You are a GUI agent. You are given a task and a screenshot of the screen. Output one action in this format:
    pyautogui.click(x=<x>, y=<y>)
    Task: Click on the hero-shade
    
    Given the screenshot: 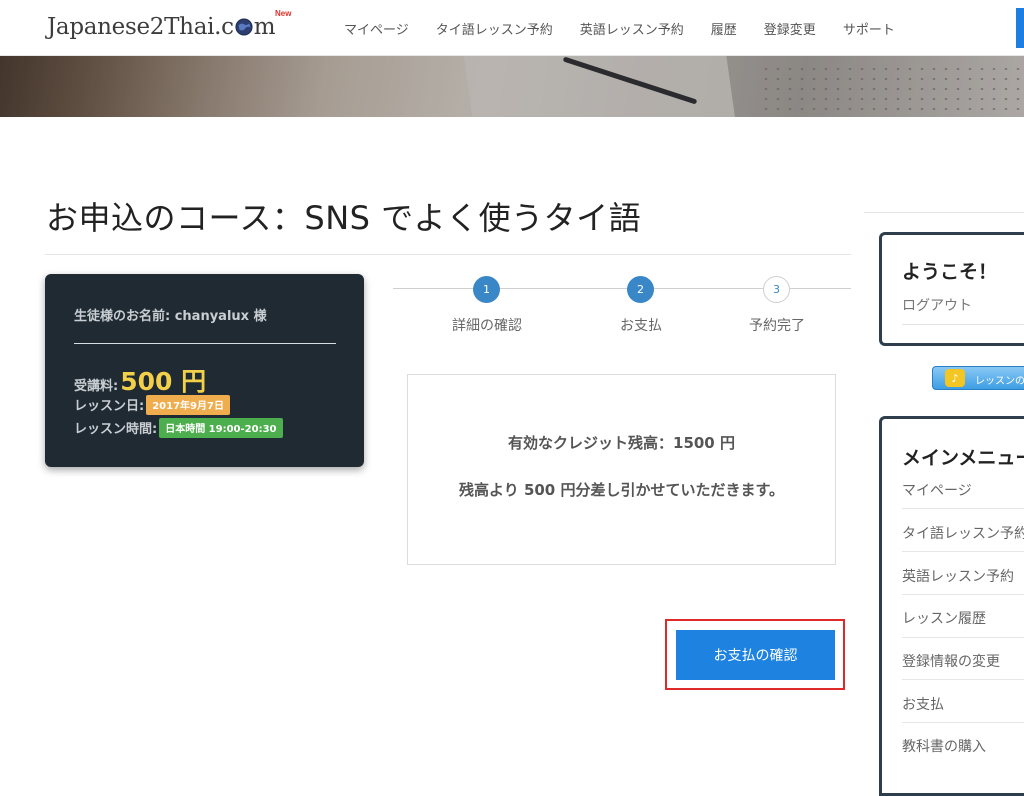 What is the action you would take?
    pyautogui.click(x=512, y=86)
    